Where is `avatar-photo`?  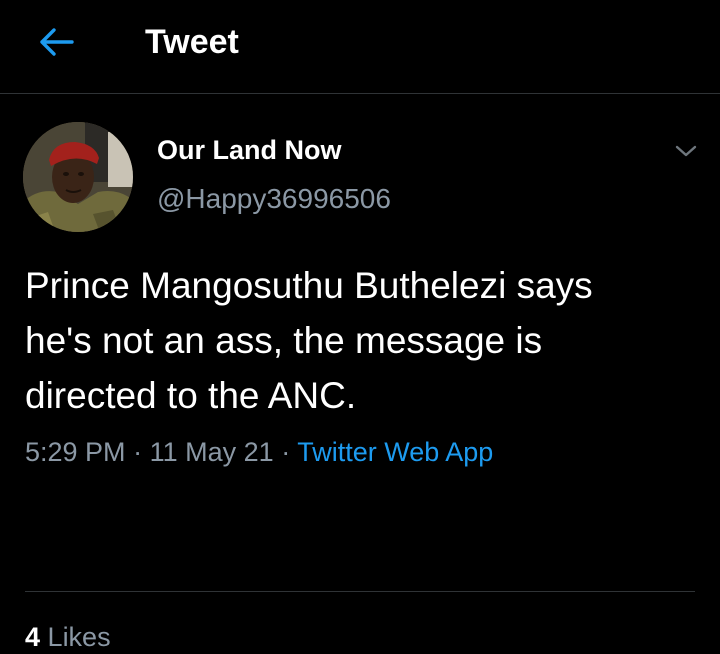 avatar-photo is located at coordinates (78, 177).